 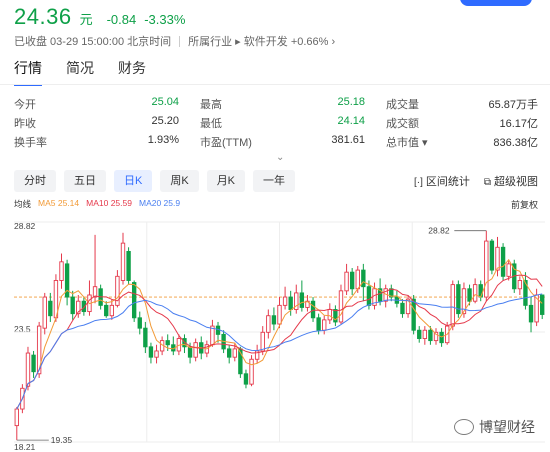 I want to click on expand-chevron-icon: ⌄, so click(x=280, y=157).